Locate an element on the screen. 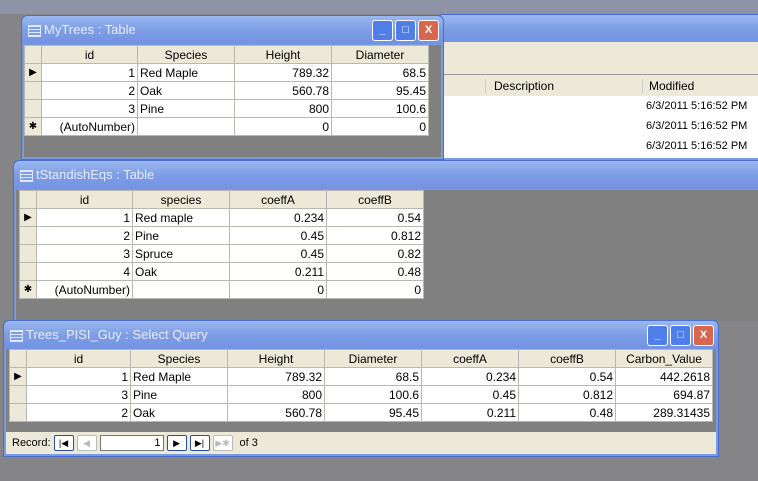 The width and height of the screenshot is (758, 481). table-row: ▶ 1 Red maple 0.234 0.54 is located at coordinates (221, 217).